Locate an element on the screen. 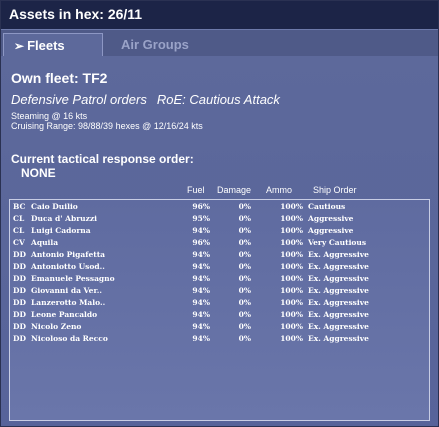 This screenshot has width=439, height=427. tab-air-groups: Air Groups is located at coordinates (171, 45).